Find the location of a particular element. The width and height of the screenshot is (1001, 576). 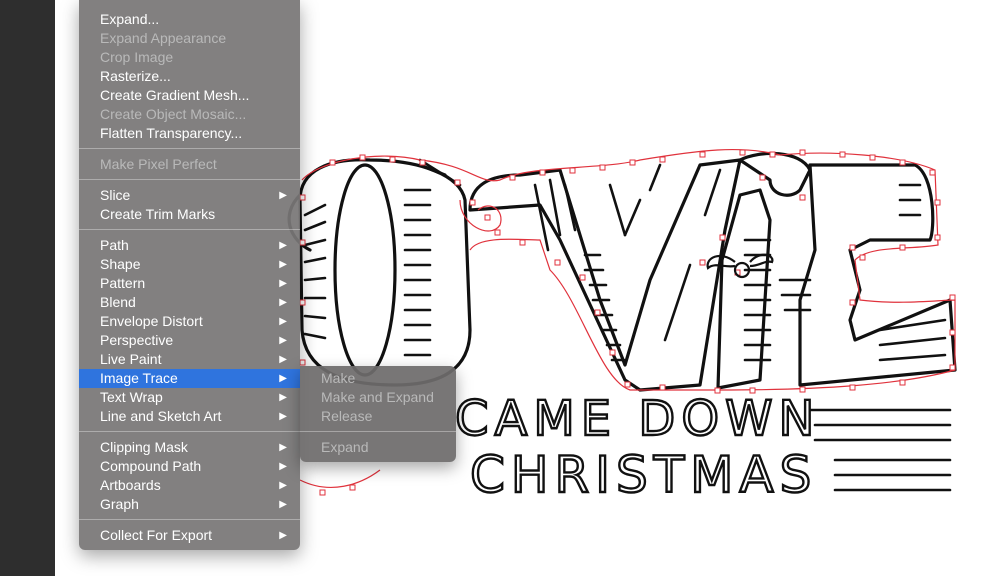

menu-item-label: Envelope Distort is located at coordinates (151, 321).